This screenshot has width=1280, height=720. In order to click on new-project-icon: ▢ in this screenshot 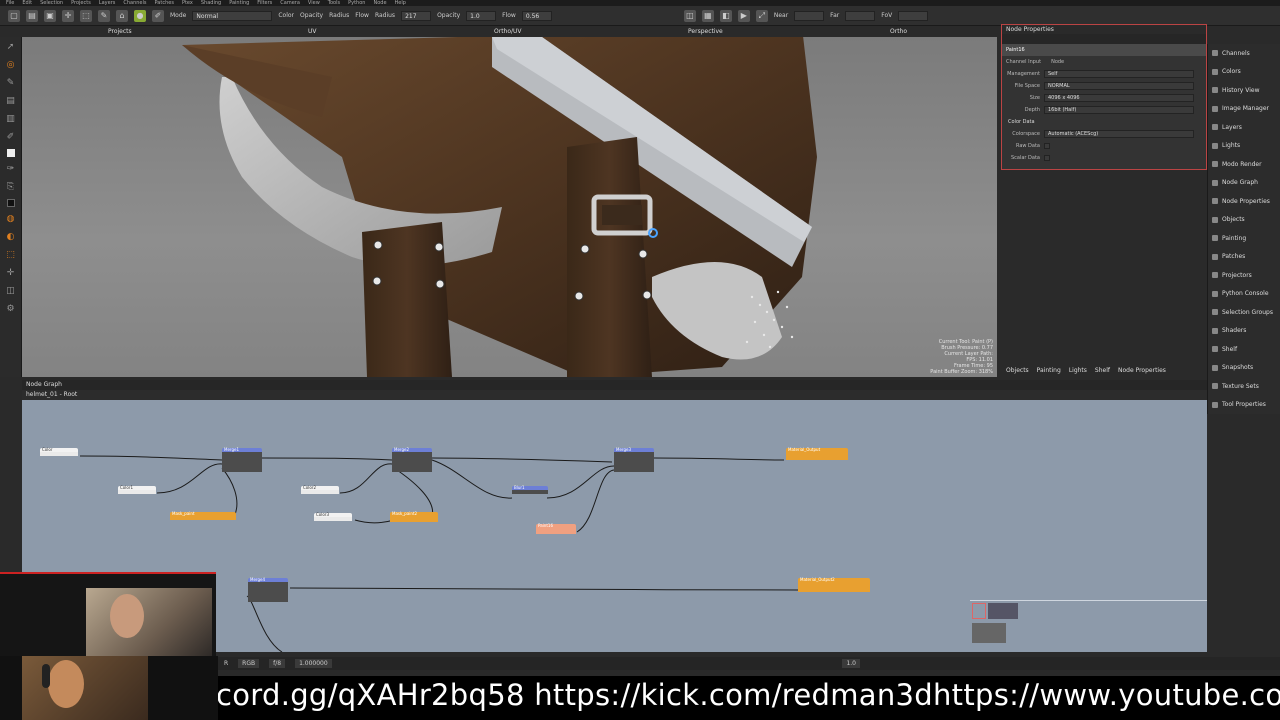, I will do `click(14, 15)`.